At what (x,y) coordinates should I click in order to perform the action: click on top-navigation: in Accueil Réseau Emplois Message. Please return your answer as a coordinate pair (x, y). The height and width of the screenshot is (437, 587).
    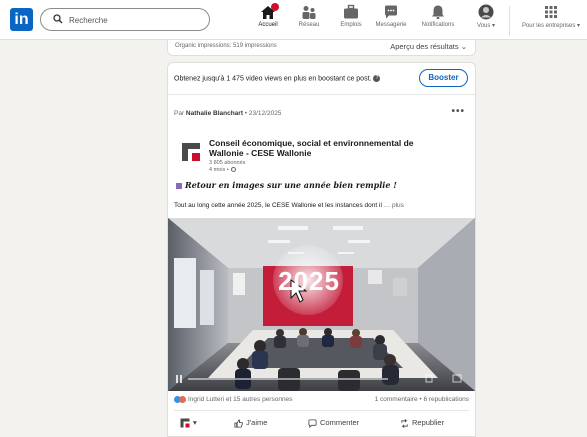
    Looking at the image, I should click on (293, 20).